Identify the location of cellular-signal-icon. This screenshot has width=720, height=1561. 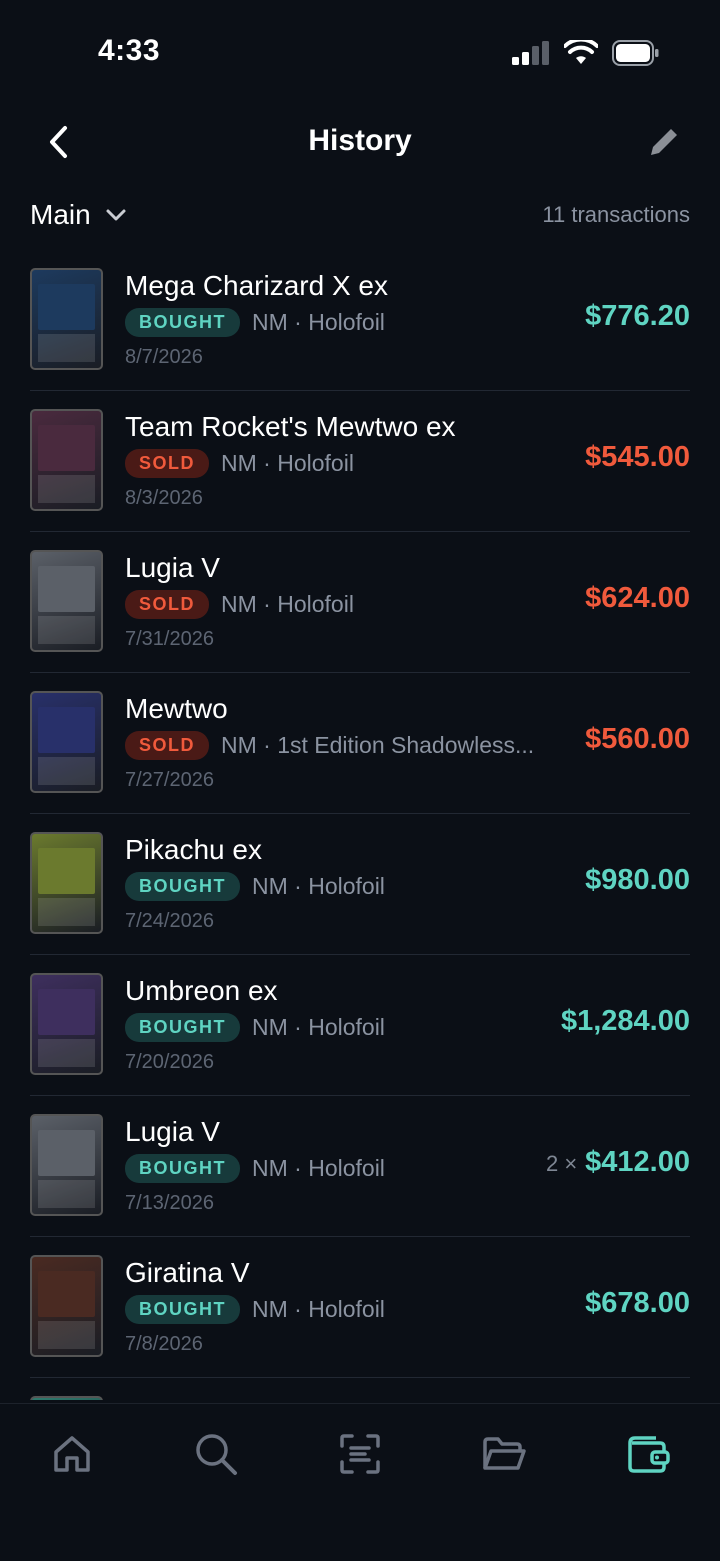
(530, 53).